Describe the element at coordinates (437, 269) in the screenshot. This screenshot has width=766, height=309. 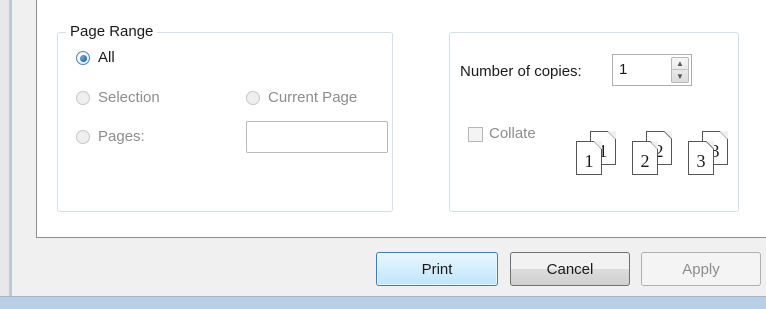
I see `print-button: Print` at that location.